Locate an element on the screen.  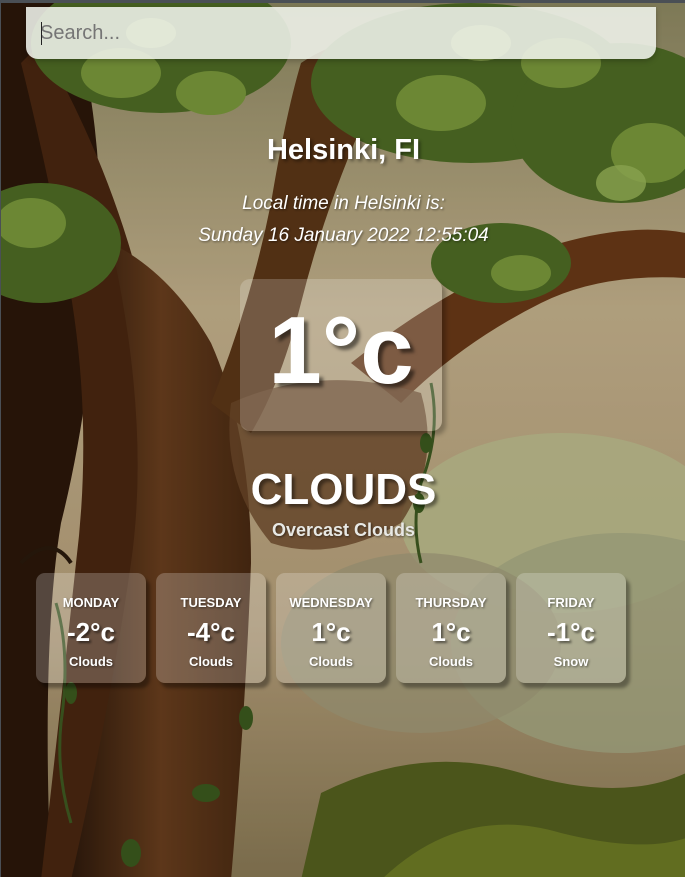
text-cursor is located at coordinates (41, 33).